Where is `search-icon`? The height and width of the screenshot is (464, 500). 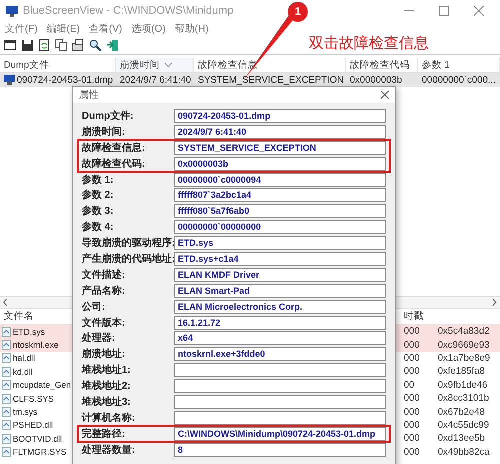
search-icon is located at coordinates (95, 45).